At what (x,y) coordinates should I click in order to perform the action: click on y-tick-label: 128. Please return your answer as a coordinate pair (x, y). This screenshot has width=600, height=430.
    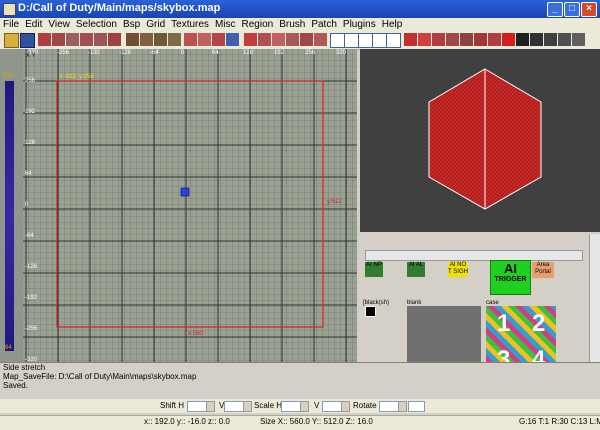
    Looking at the image, I should click on (30, 143).